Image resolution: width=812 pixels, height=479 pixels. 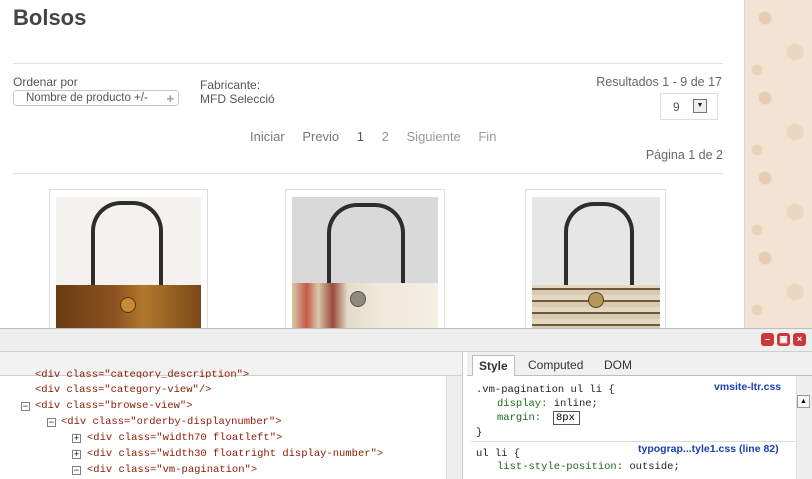 What do you see at coordinates (360, 136) in the screenshot?
I see `pagination-page-1: 1` at bounding box center [360, 136].